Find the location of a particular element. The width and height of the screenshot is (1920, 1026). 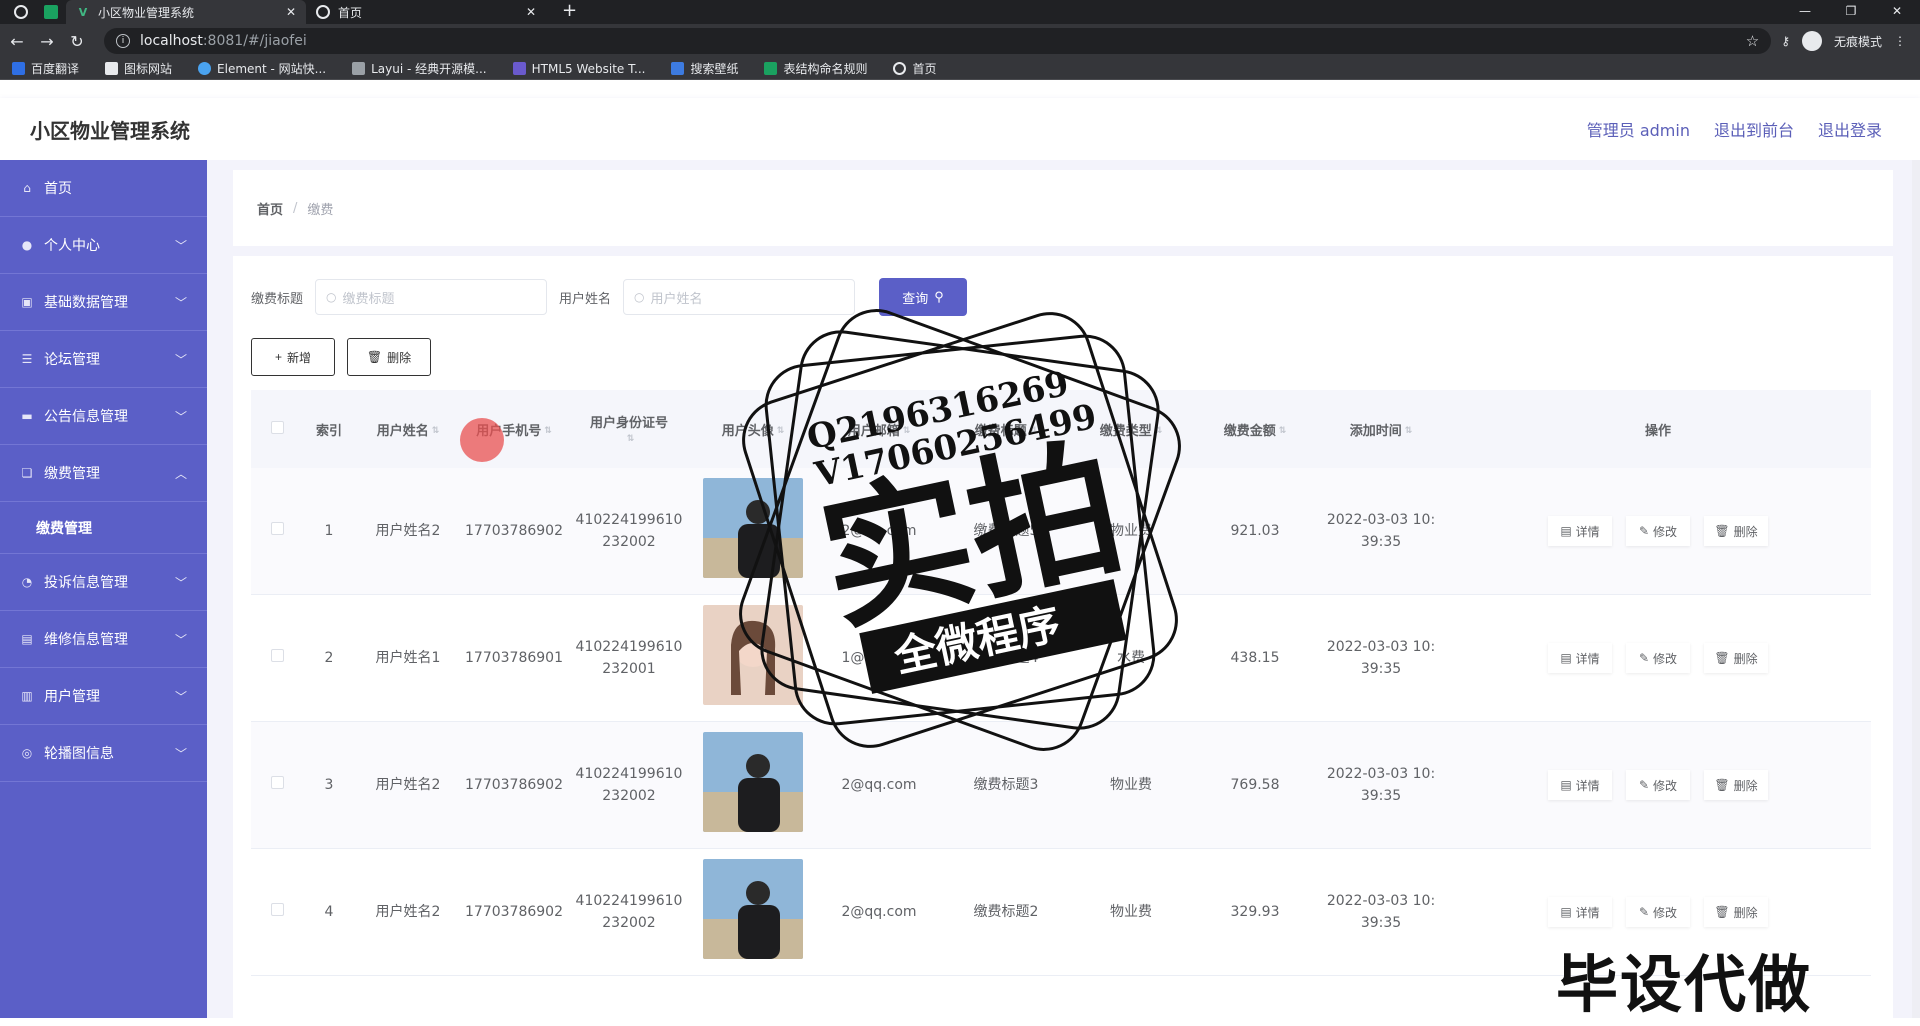

col-user-name: 用户姓名 ⇅ is located at coordinates (408, 429).